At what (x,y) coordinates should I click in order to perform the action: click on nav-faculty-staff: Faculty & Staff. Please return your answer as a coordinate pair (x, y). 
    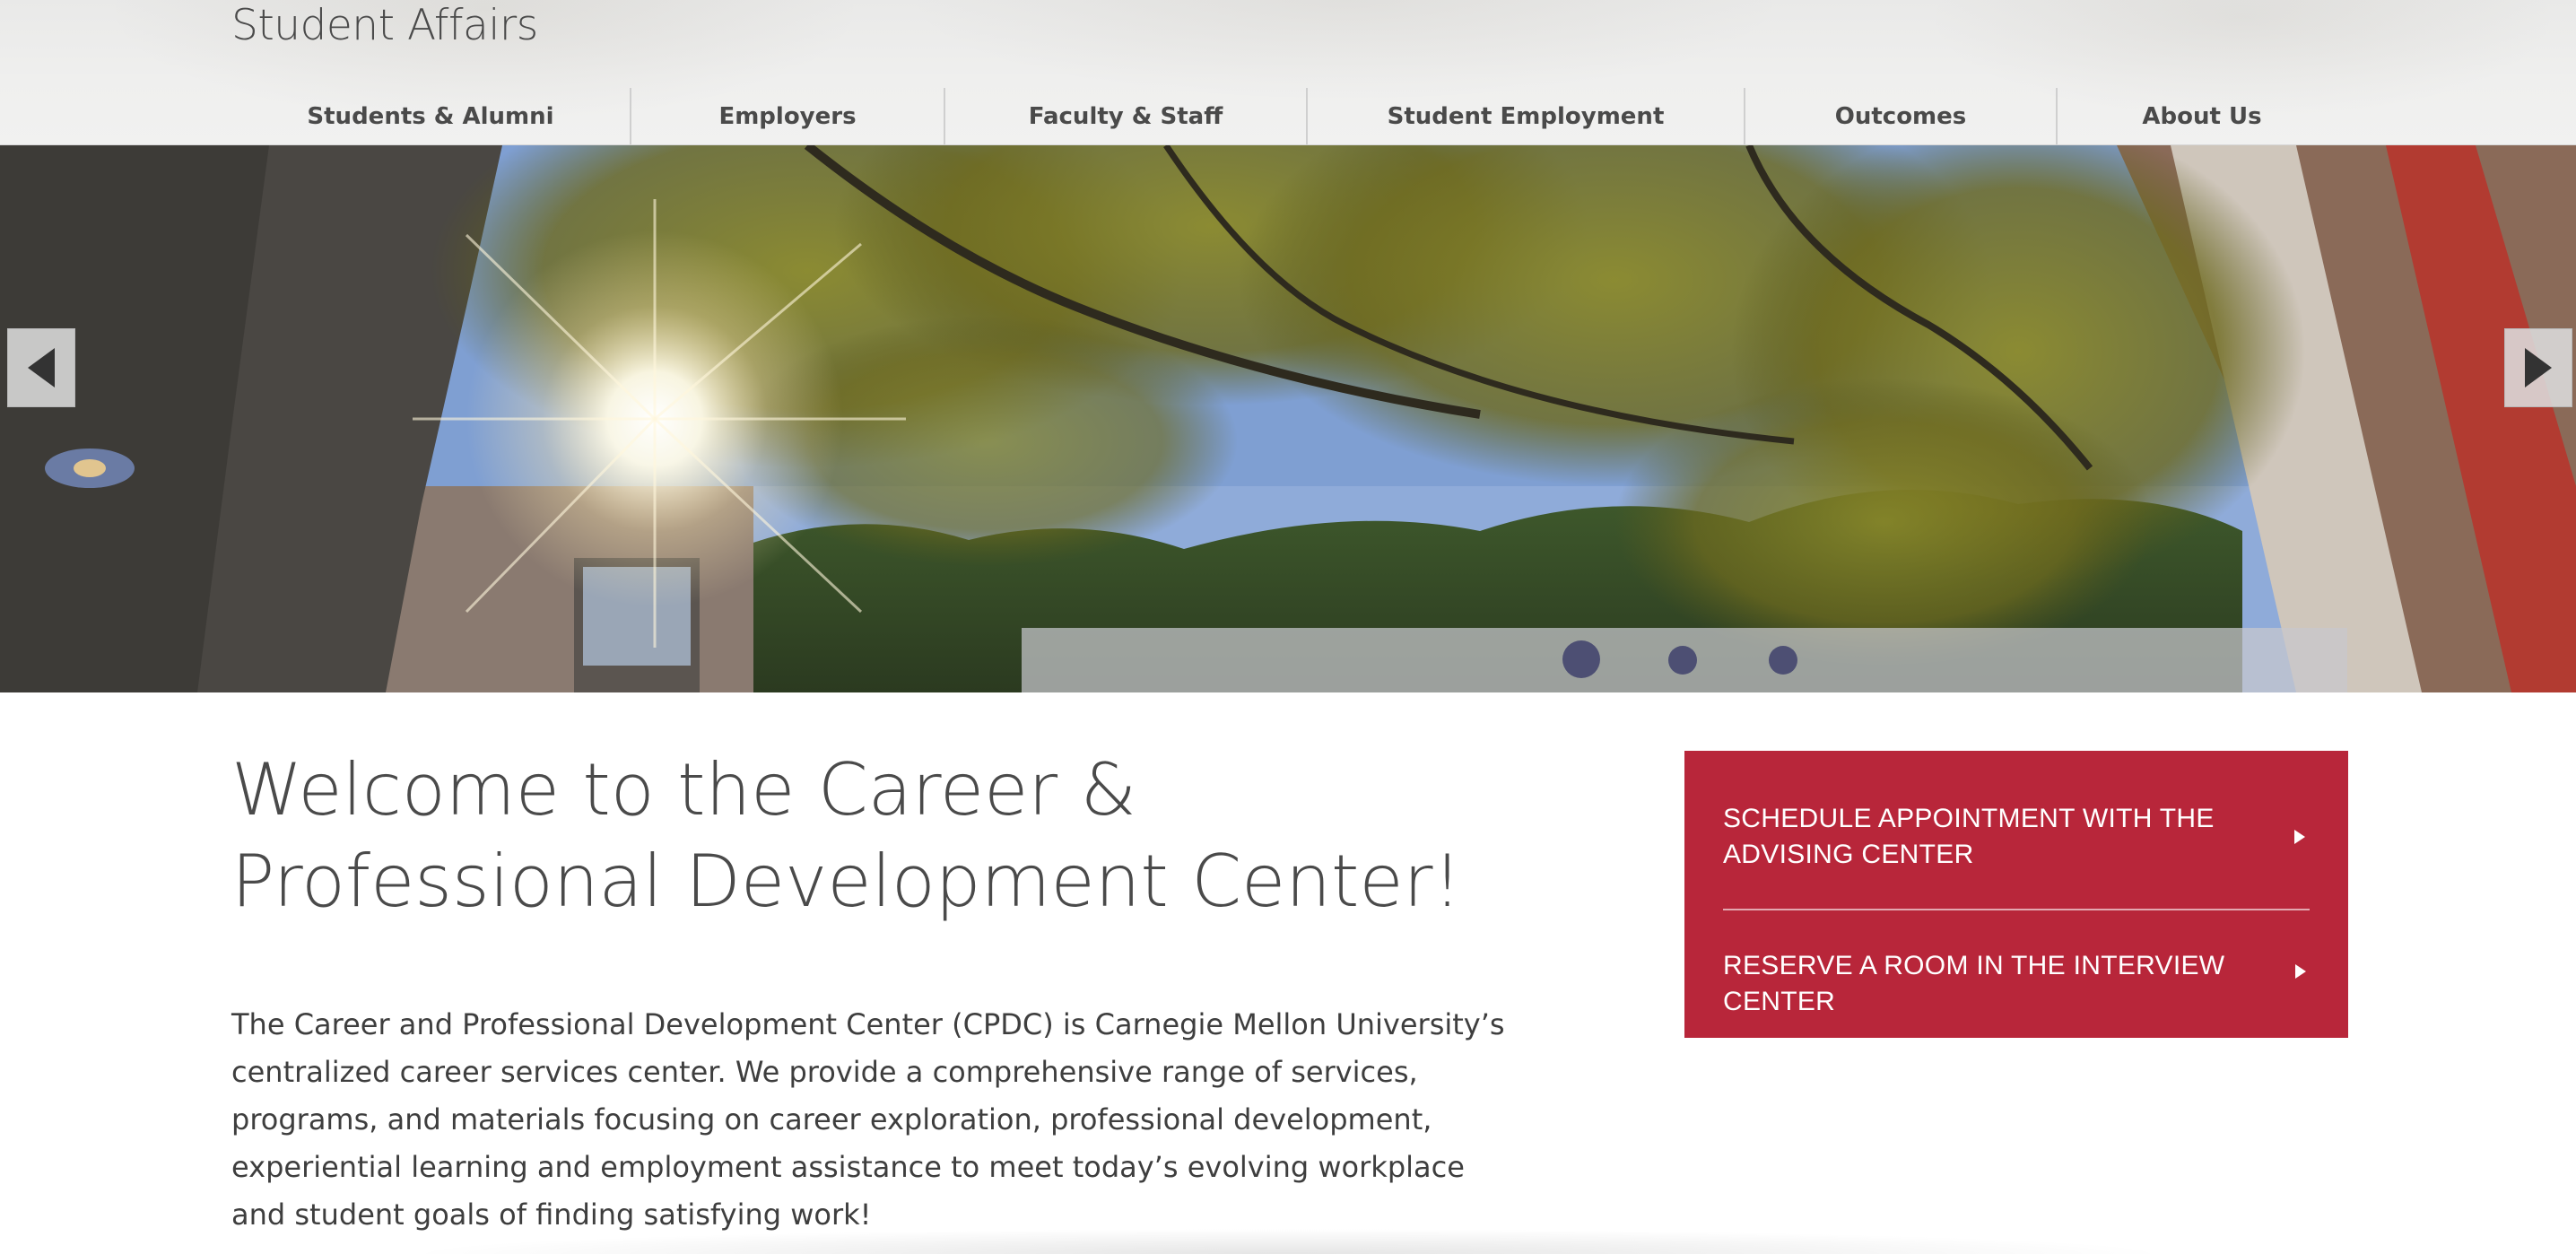
    Looking at the image, I should click on (1126, 116).